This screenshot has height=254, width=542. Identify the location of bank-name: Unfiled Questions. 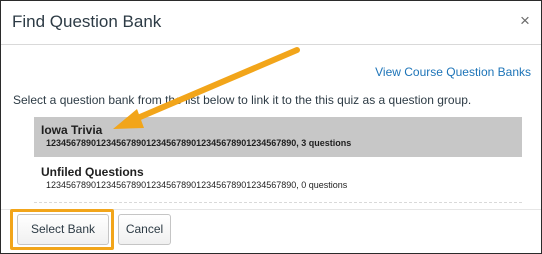
(92, 172).